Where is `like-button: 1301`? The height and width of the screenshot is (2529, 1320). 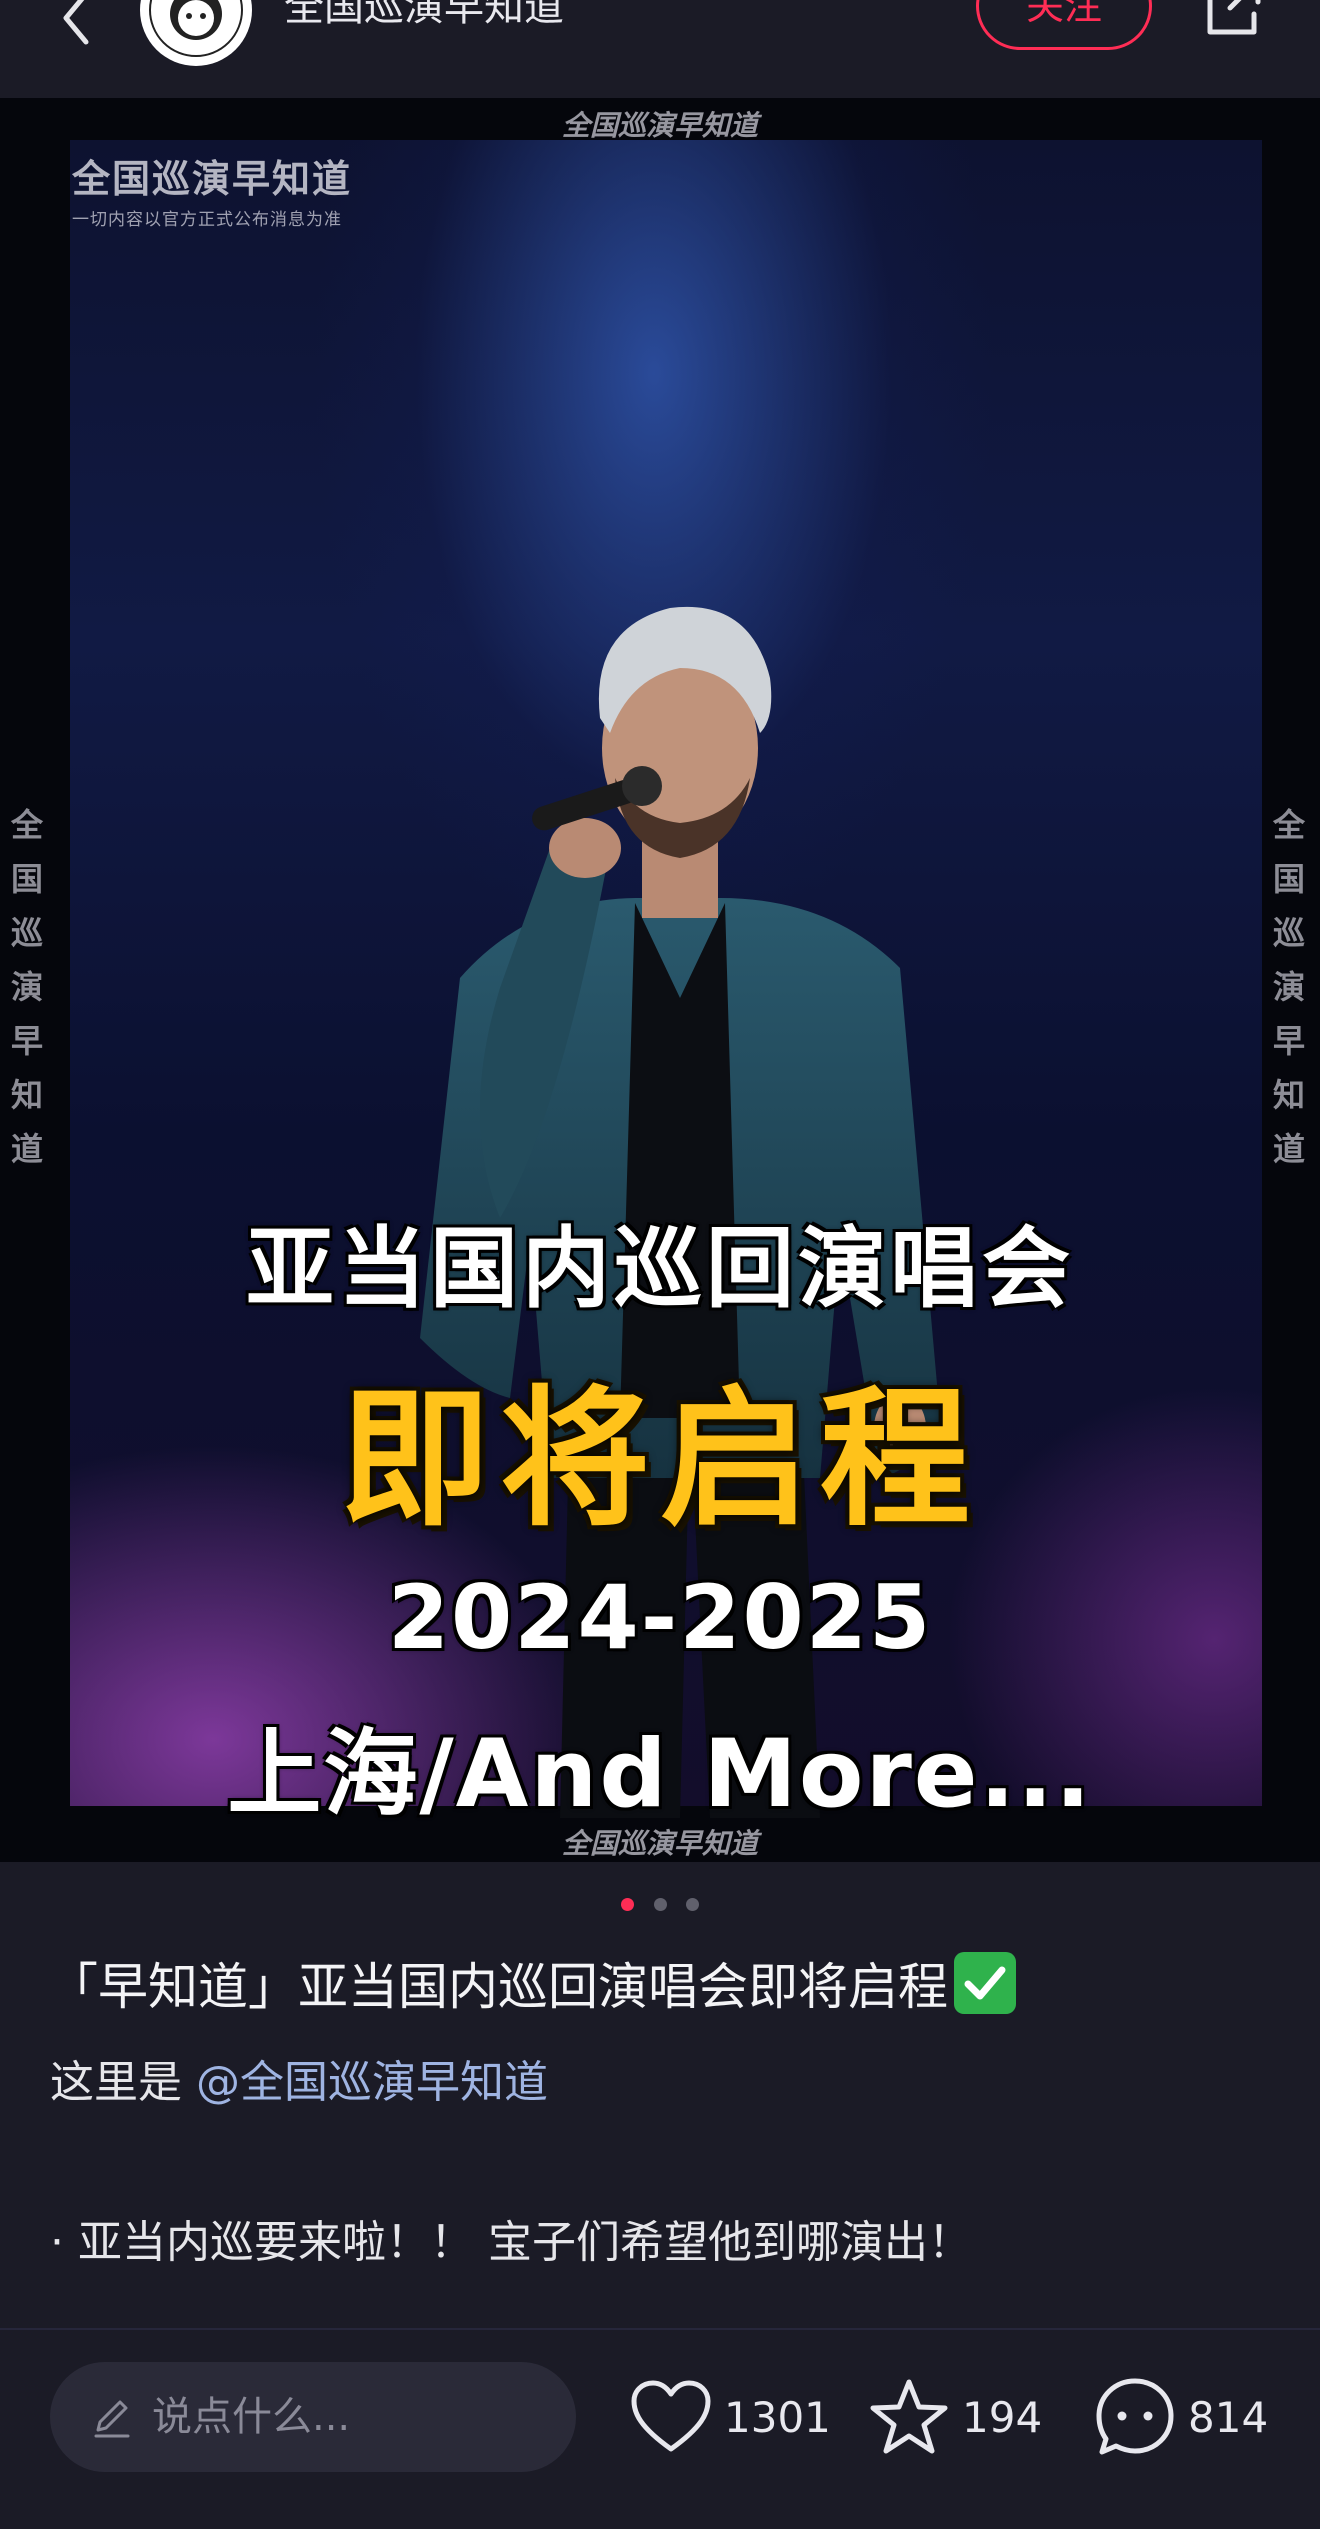
like-button: 1301 is located at coordinates (730, 2417).